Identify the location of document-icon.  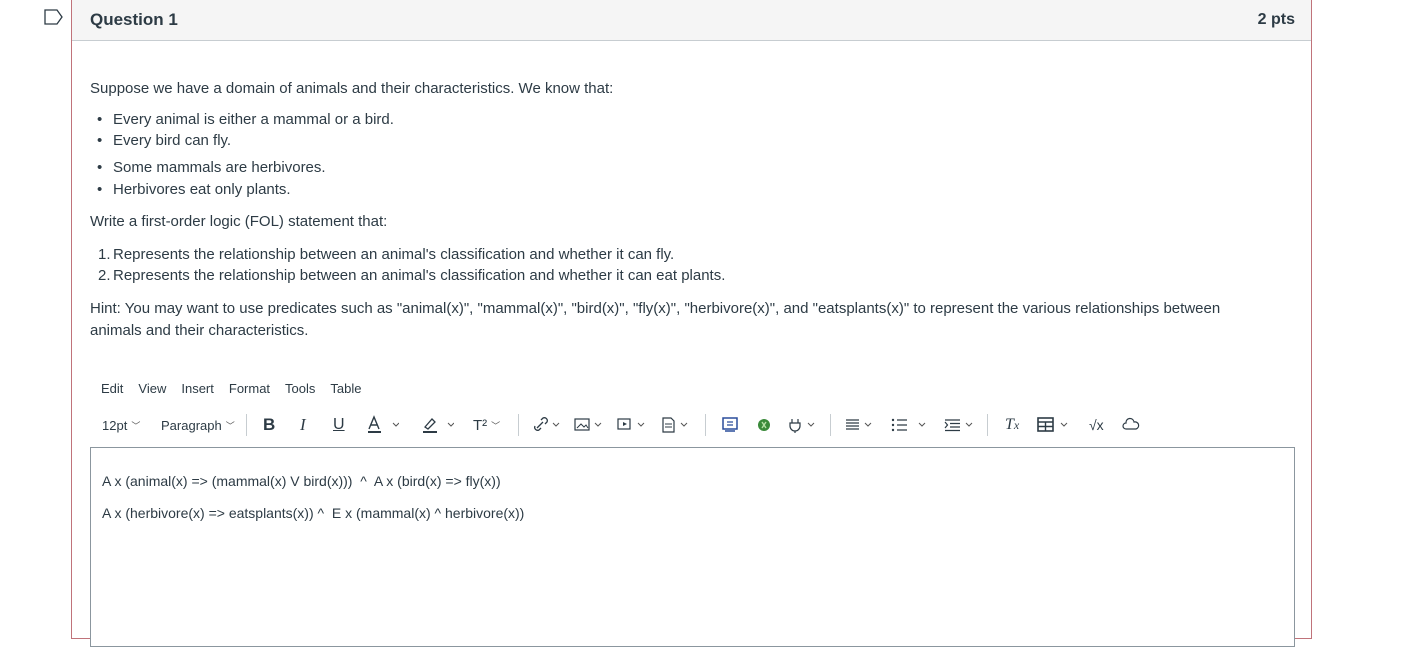
(677, 425).